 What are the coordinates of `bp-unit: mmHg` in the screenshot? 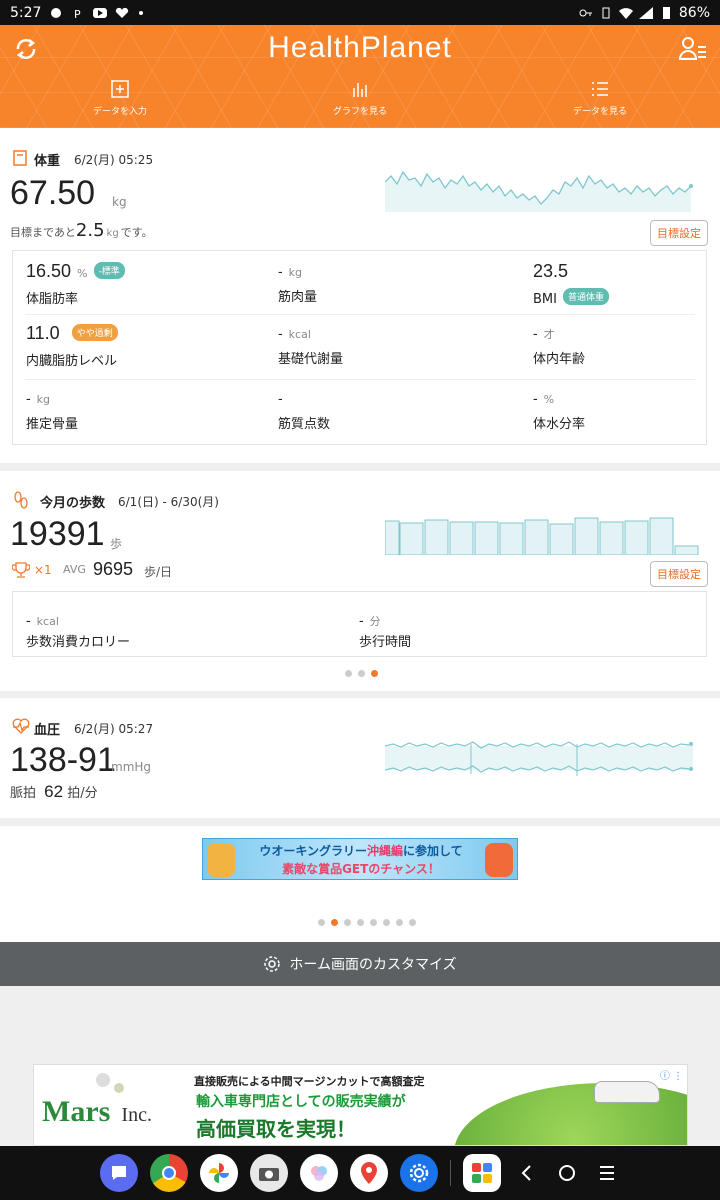 It's located at (131, 767).